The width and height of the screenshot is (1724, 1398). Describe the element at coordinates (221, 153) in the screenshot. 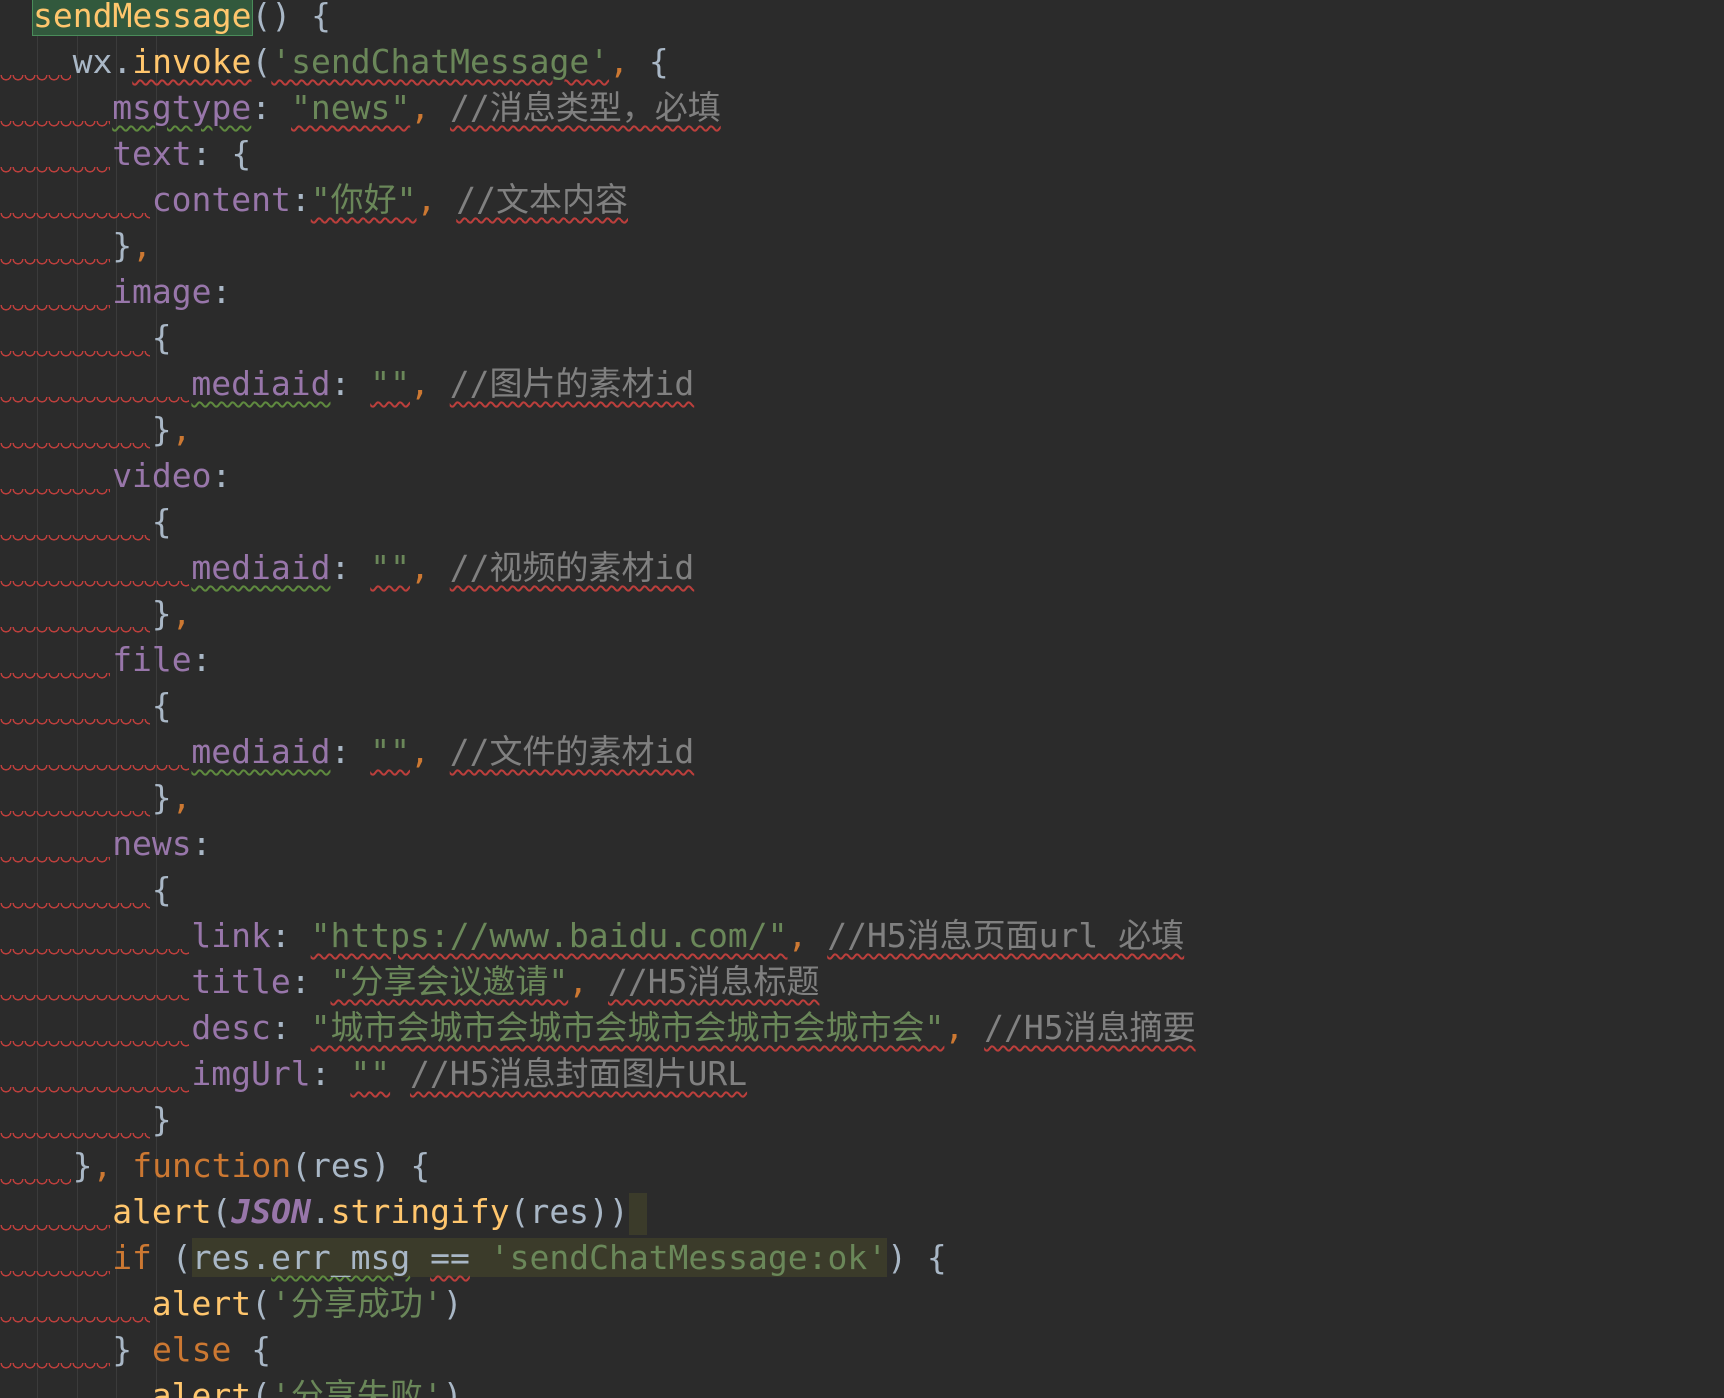

I see `code-token: : {` at that location.